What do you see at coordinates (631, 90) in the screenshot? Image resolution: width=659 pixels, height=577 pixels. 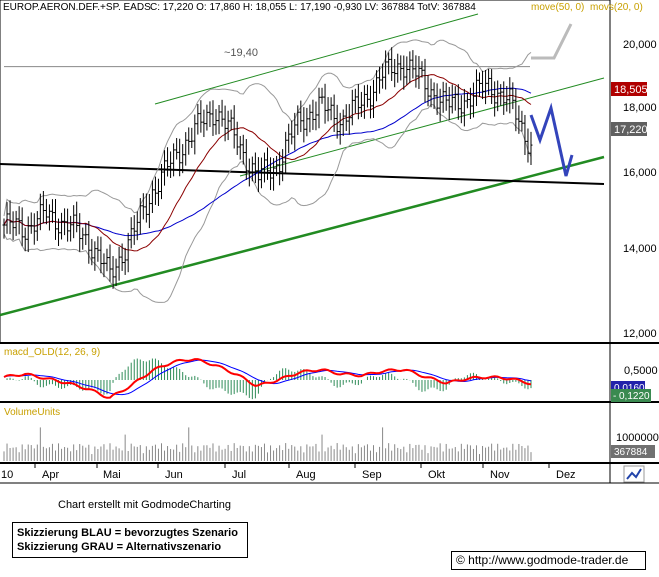 I see `ma-value-text: 18,505` at bounding box center [631, 90].